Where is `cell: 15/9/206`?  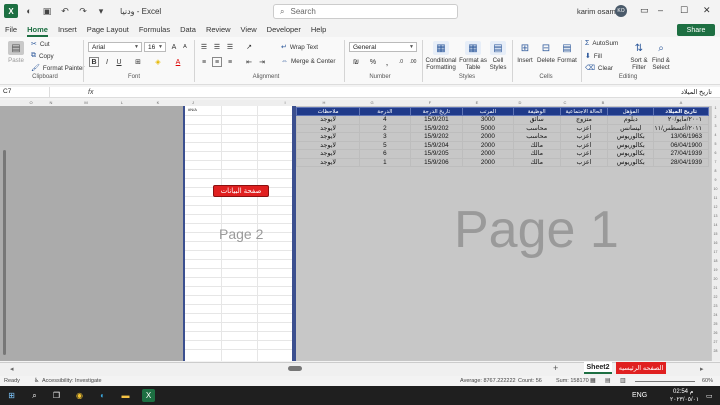 cell: 15/9/206 is located at coordinates (436, 162).